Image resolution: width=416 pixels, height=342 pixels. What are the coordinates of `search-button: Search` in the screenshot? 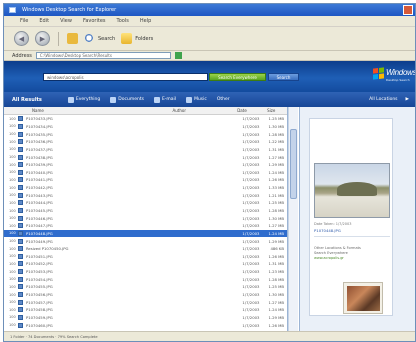 It's located at (283, 77).